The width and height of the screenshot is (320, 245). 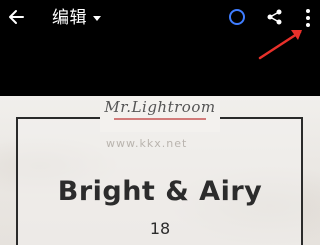 I want to click on more-vertical-icon, so click(x=308, y=18).